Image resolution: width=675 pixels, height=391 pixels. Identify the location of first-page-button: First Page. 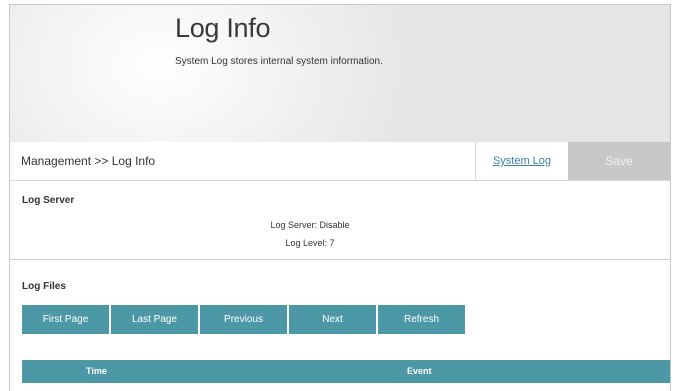
(65, 319).